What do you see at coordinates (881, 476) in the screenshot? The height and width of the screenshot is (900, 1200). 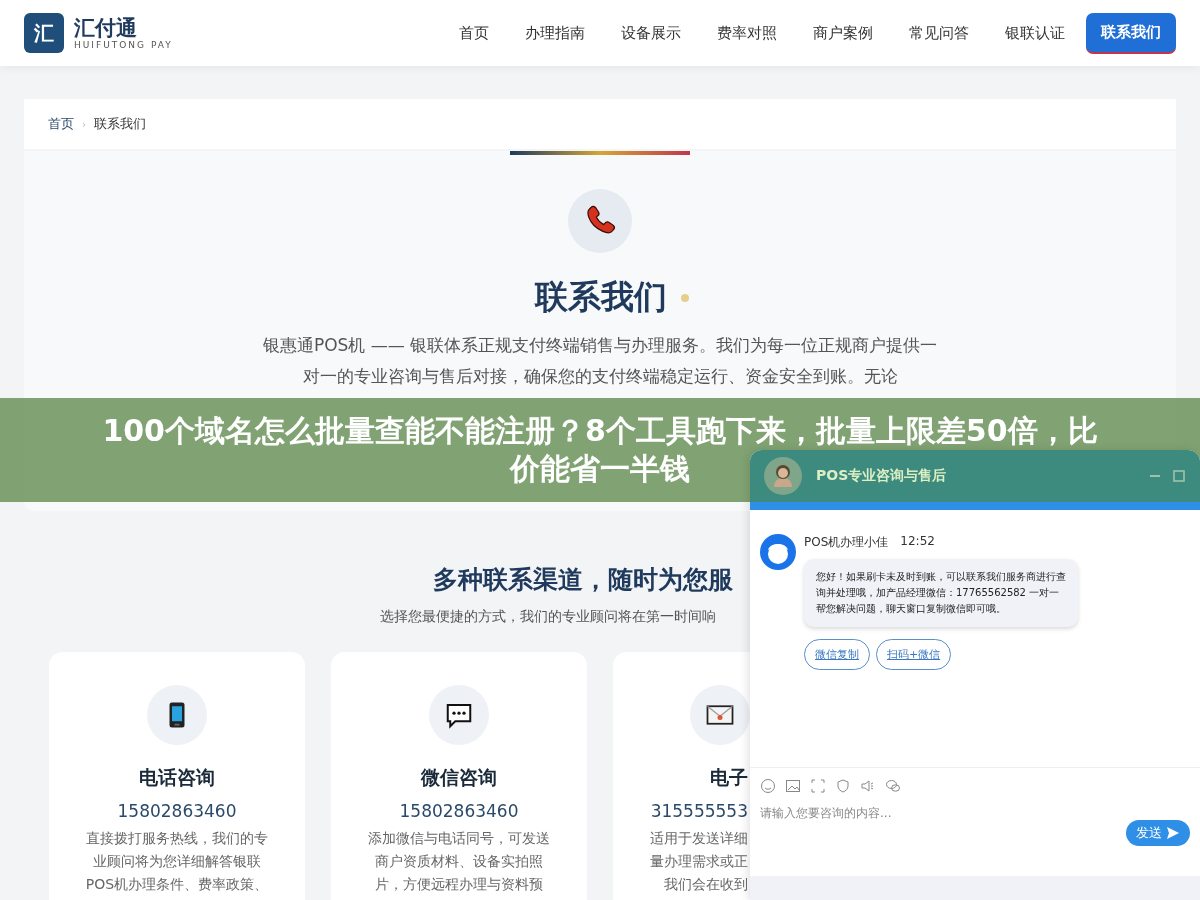 I see `chat-title: POS专业咨询与售后` at bounding box center [881, 476].